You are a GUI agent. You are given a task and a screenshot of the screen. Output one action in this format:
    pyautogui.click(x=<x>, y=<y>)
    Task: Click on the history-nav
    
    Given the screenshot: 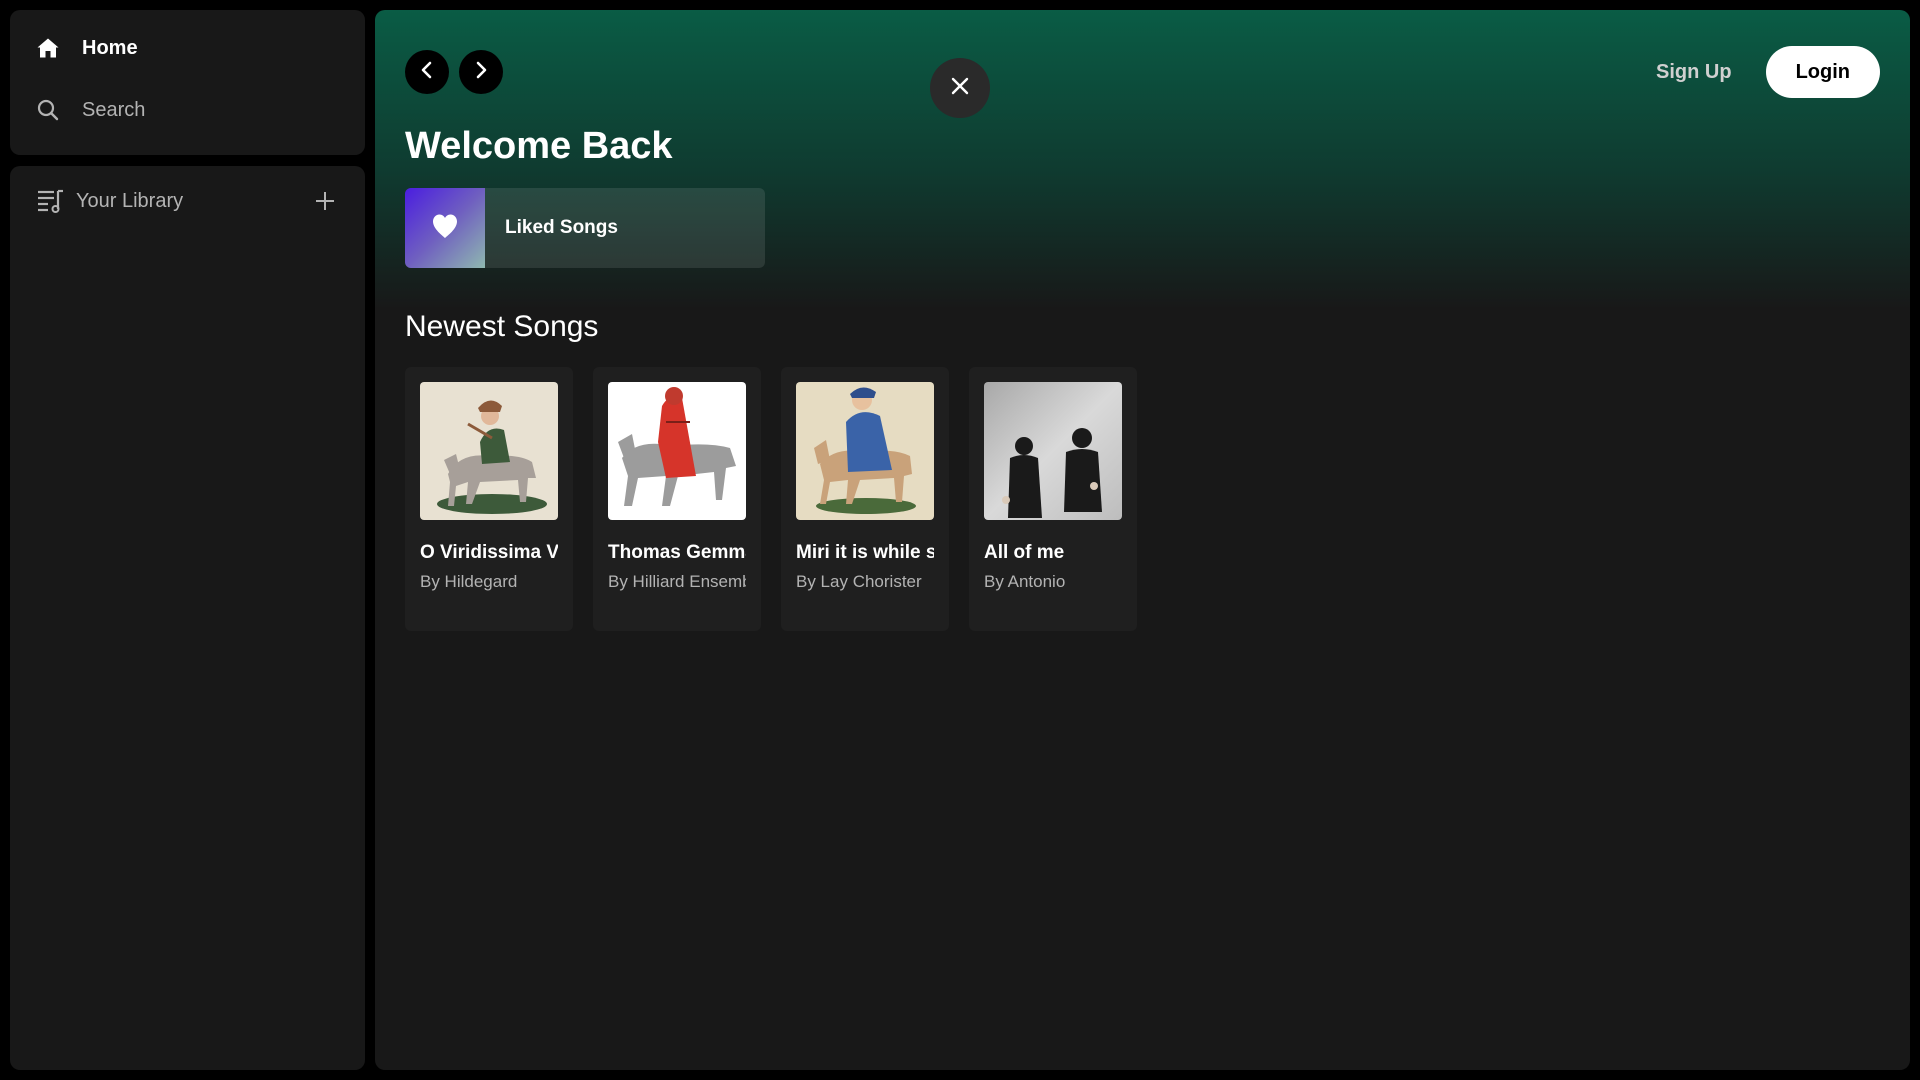 What is the action you would take?
    pyautogui.click(x=454, y=72)
    